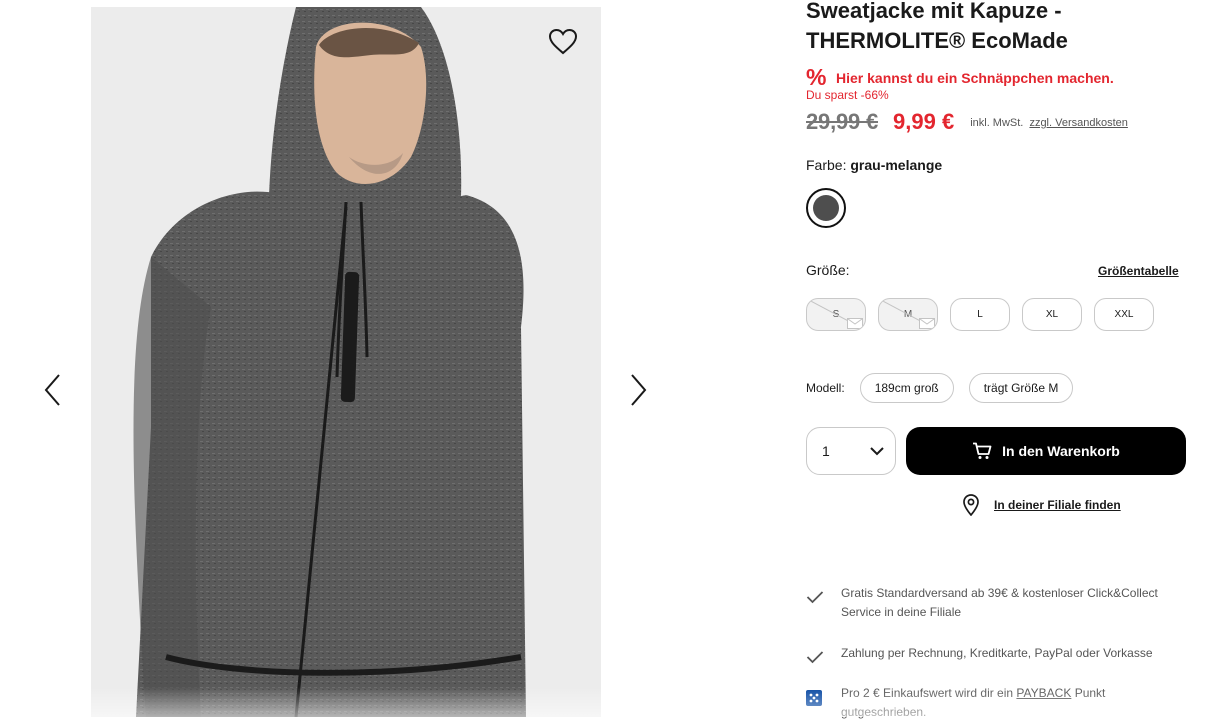  I want to click on size-option-label: XL, so click(1052, 314).